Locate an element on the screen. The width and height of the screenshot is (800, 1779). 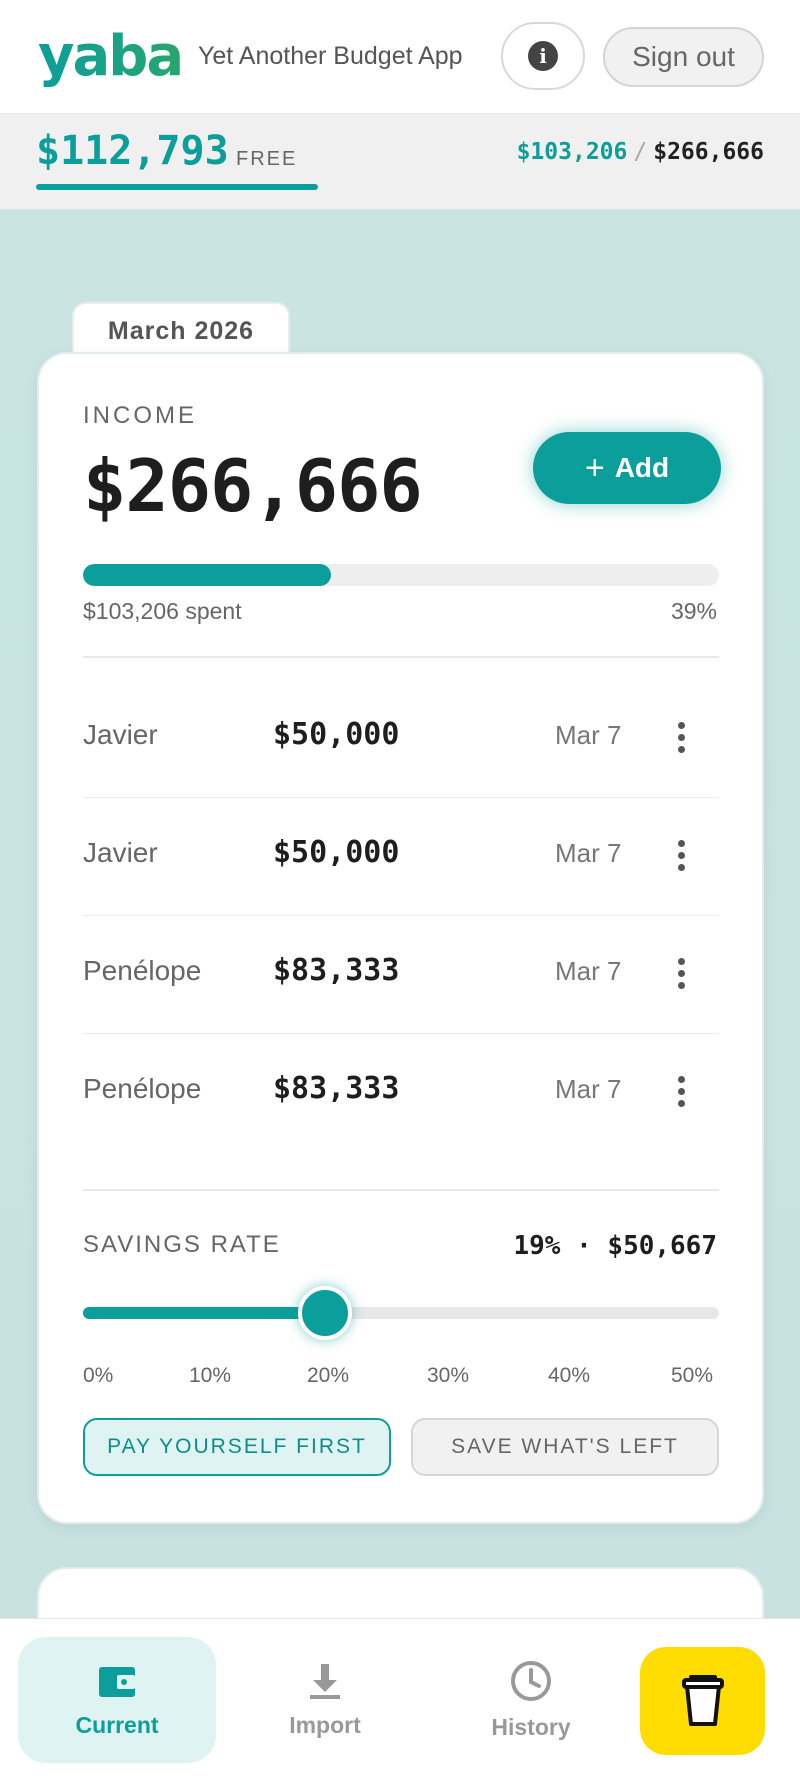
month-tab: March 2026 is located at coordinates (181, 330).